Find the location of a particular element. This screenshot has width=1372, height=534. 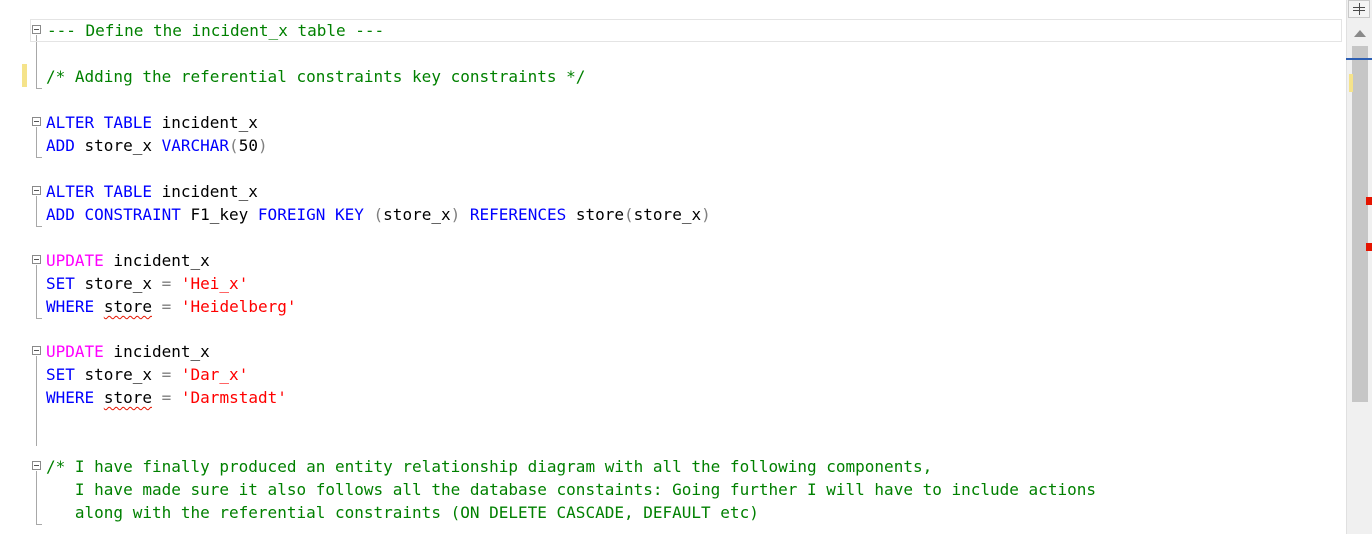

scroll-up-arrow-icon is located at coordinates (1360, 33).